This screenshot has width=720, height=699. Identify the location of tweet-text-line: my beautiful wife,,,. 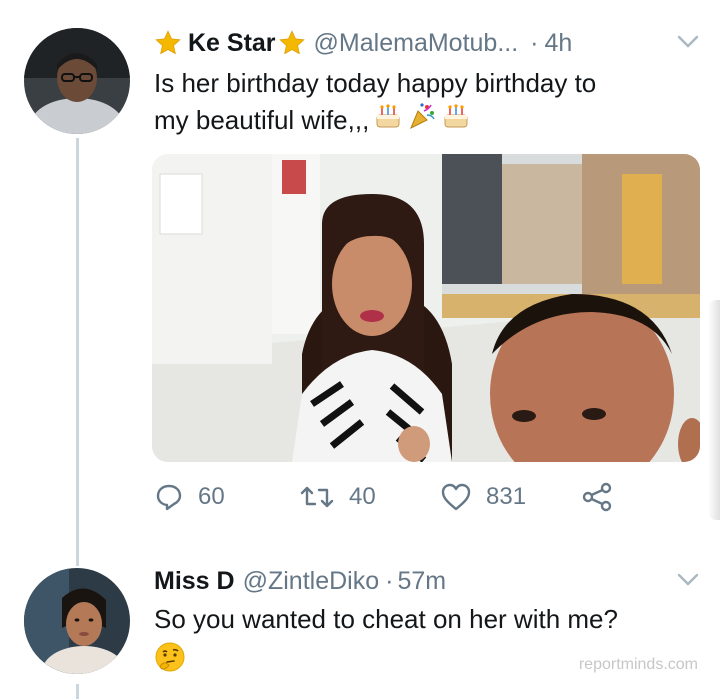
(262, 120).